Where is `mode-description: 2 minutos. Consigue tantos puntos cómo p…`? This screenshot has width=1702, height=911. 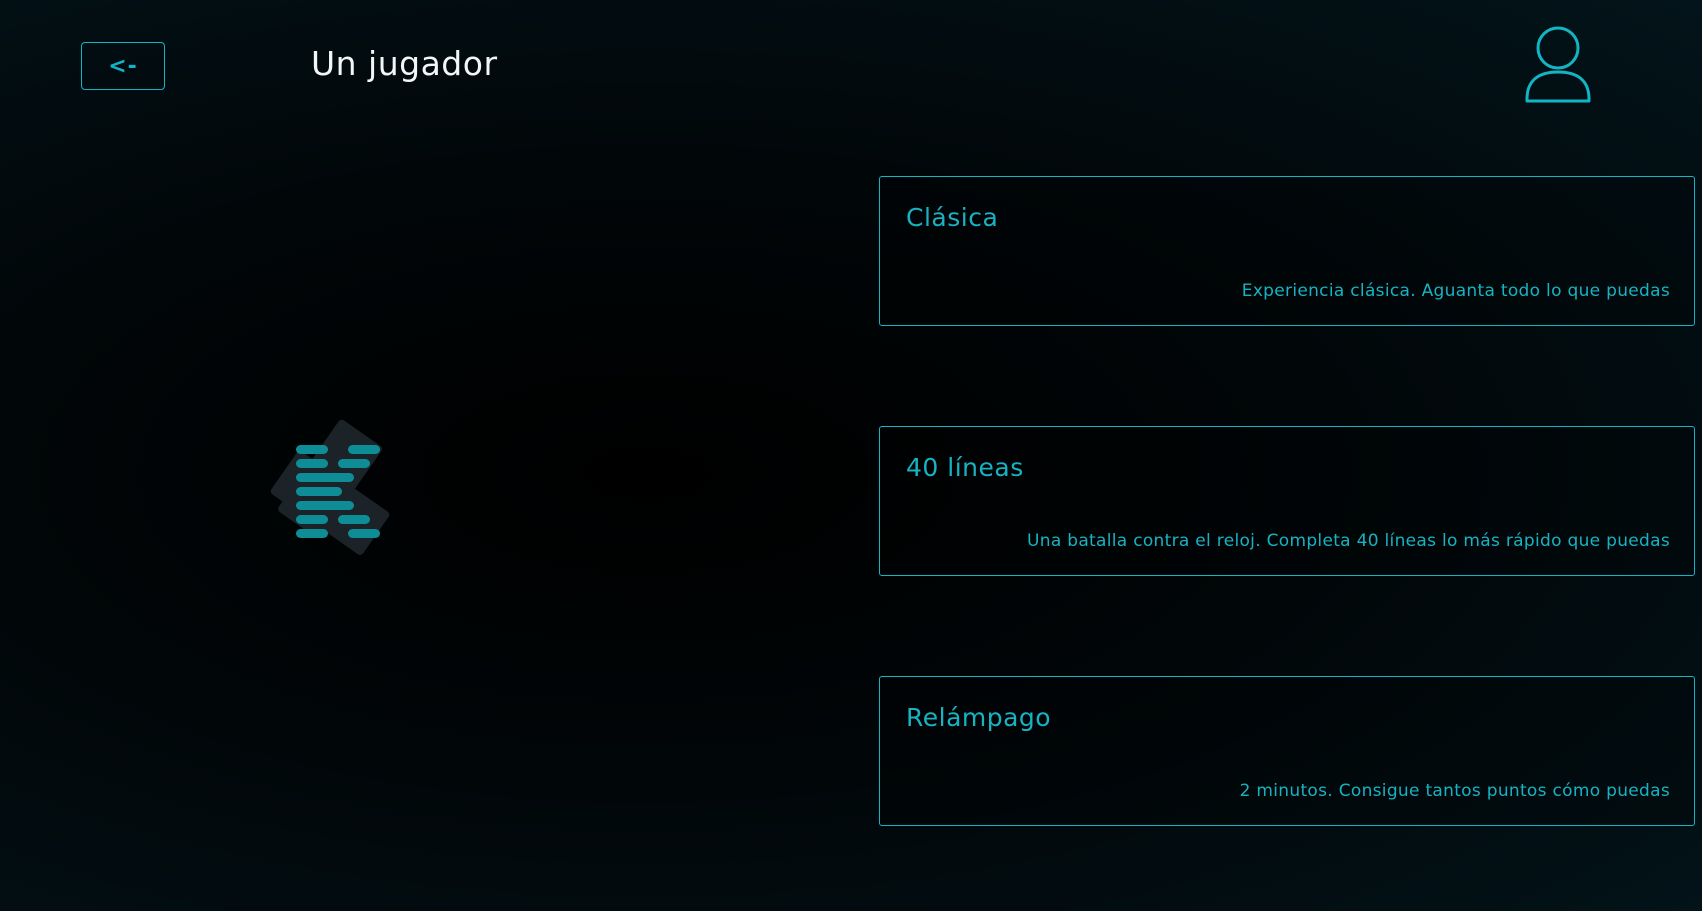
mode-description: 2 minutos. Consigue tantos puntos cómo p… is located at coordinates (1454, 791).